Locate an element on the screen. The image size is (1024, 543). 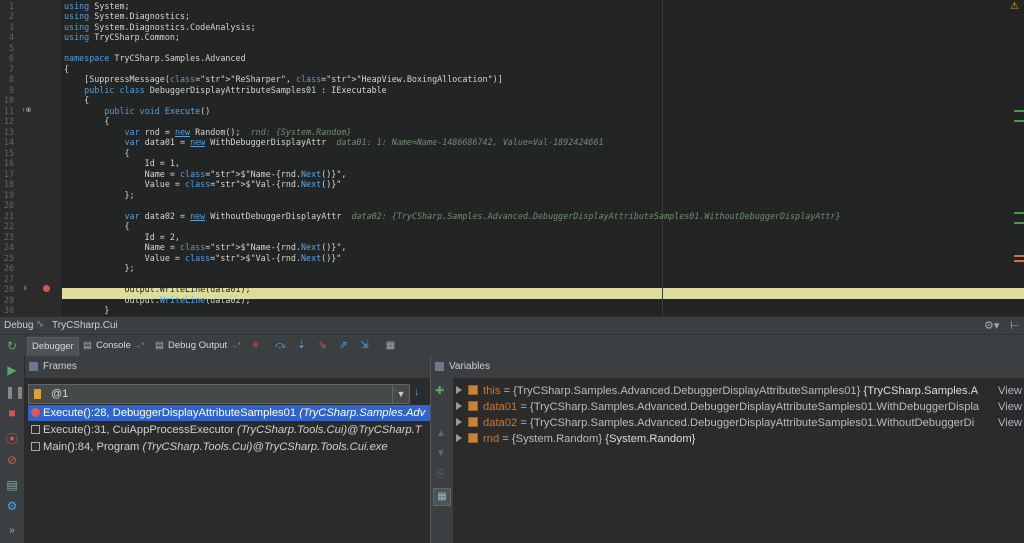
code-line: Output.WriteLine(data02); is located at coordinates (157, 300).